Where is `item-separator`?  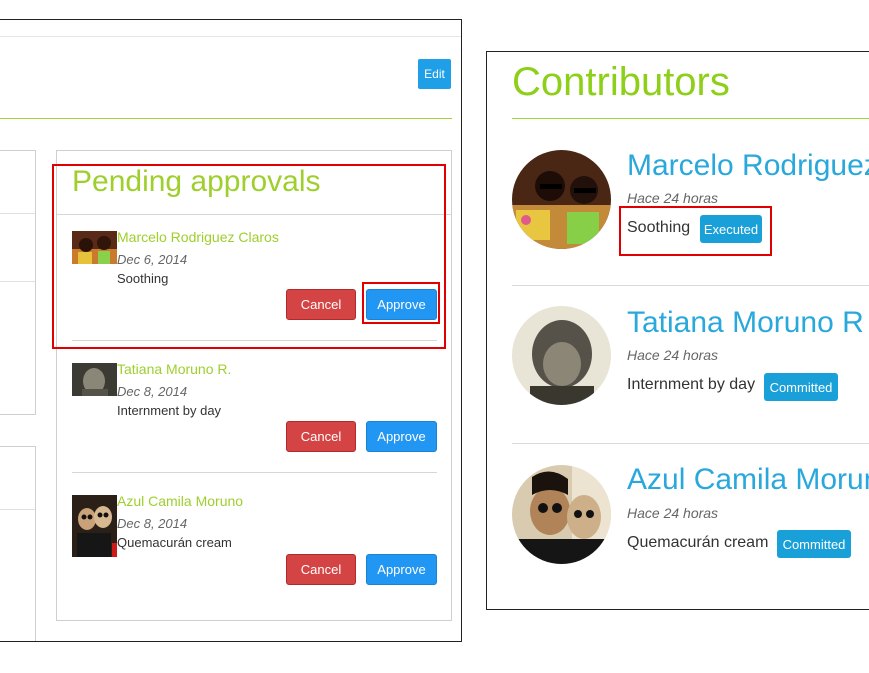 item-separator is located at coordinates (254, 472).